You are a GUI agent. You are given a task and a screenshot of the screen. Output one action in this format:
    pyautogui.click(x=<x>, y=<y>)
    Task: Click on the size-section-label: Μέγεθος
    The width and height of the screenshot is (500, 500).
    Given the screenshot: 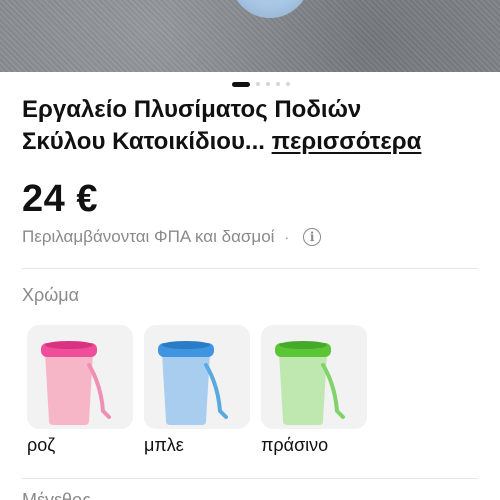 What is the action you would take?
    pyautogui.click(x=56, y=495)
    